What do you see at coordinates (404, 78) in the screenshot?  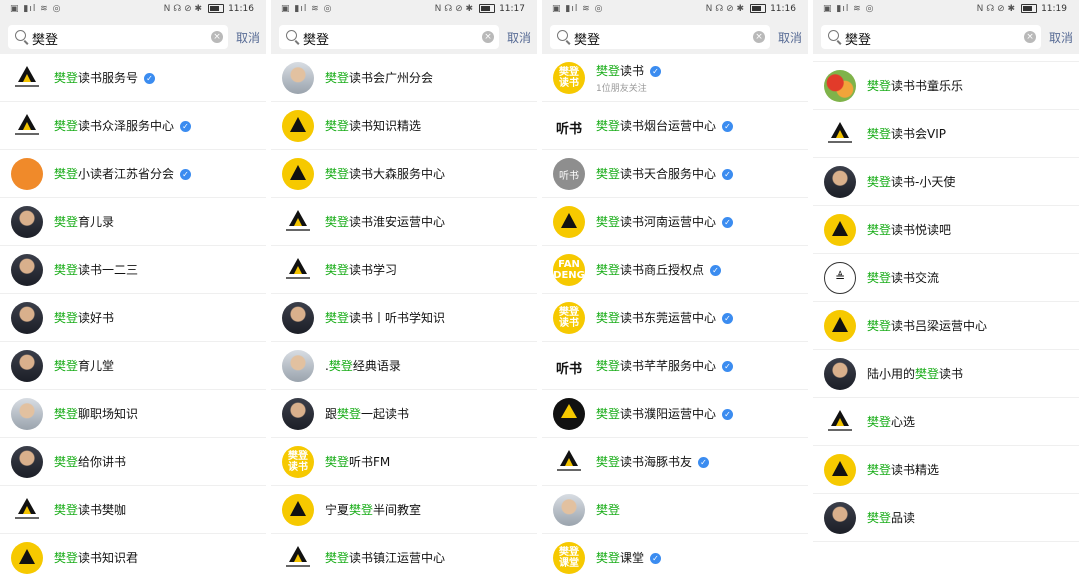 I see `result-row: 樊登读书会广州分会` at bounding box center [404, 78].